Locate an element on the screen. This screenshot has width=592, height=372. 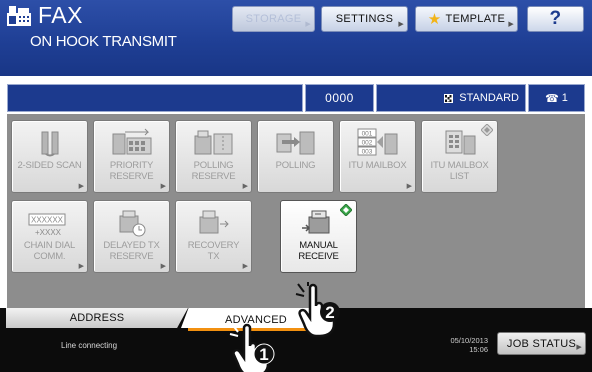
settings-label: SETTINGS is located at coordinates (364, 19).